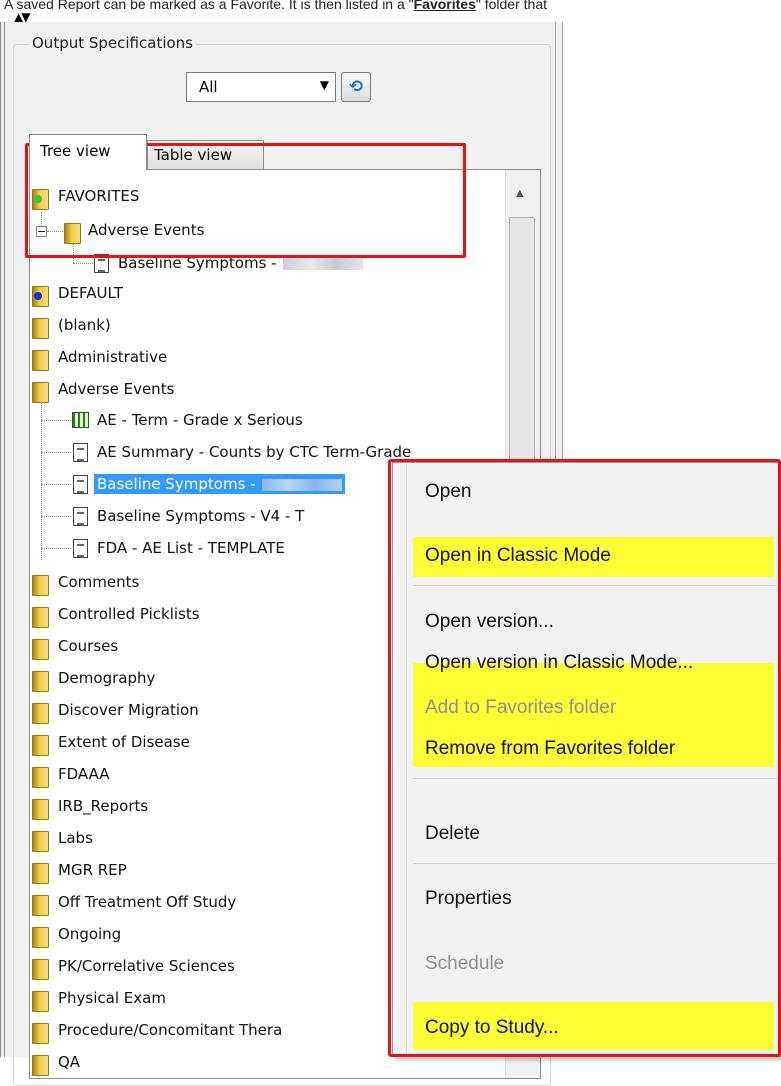 Image resolution: width=781 pixels, height=1086 pixels. I want to click on chevron-down-icon: ▼, so click(324, 85).